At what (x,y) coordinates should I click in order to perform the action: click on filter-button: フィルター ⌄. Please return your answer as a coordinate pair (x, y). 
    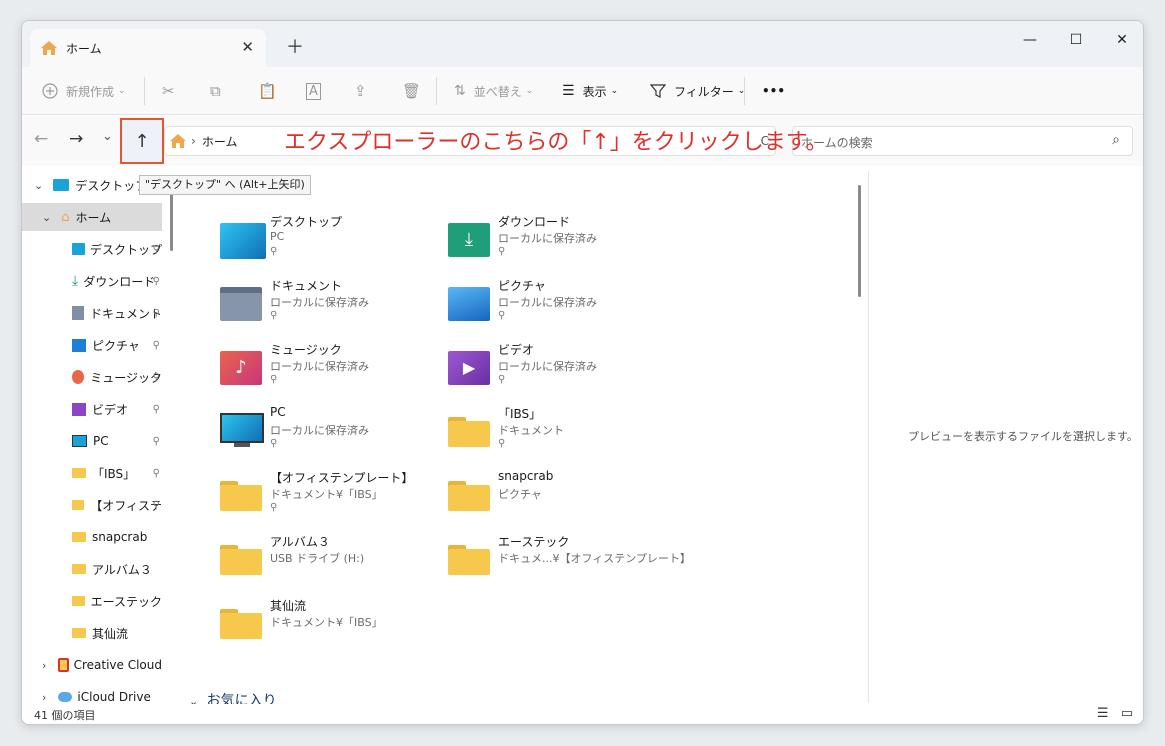
    Looking at the image, I should click on (697, 91).